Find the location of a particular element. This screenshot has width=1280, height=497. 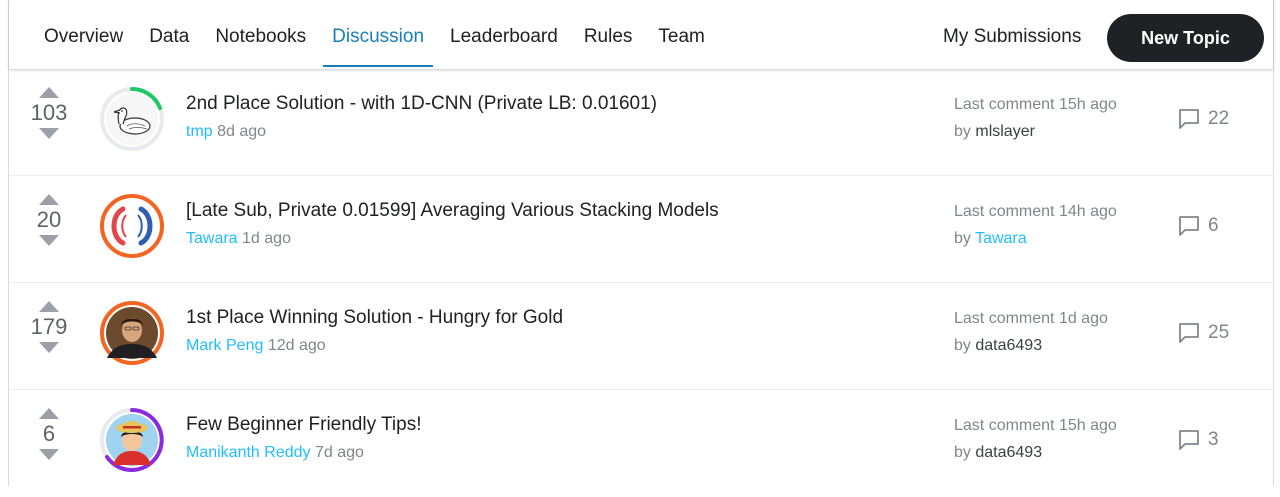

comment-count-link: 22 is located at coordinates (1203, 119).